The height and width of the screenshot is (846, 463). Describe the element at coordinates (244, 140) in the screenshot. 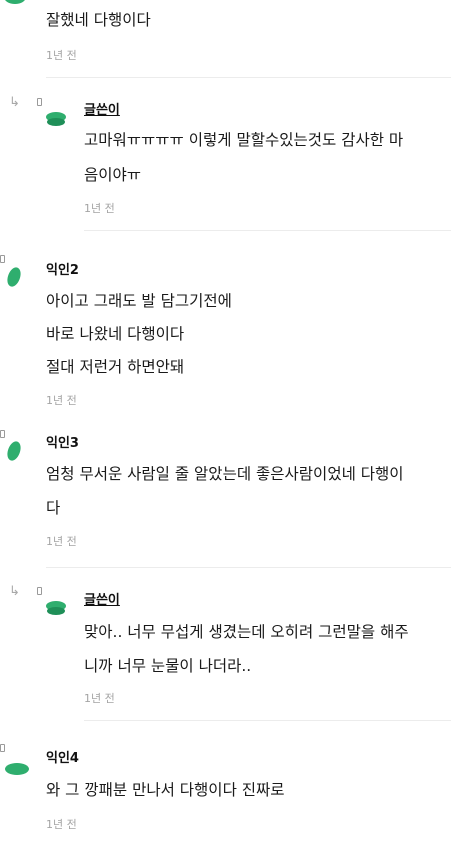

I see `comment-text: 고마워ㅠㅠㅠㅠ 이렇게 말할수있는것도 감사한 마` at that location.